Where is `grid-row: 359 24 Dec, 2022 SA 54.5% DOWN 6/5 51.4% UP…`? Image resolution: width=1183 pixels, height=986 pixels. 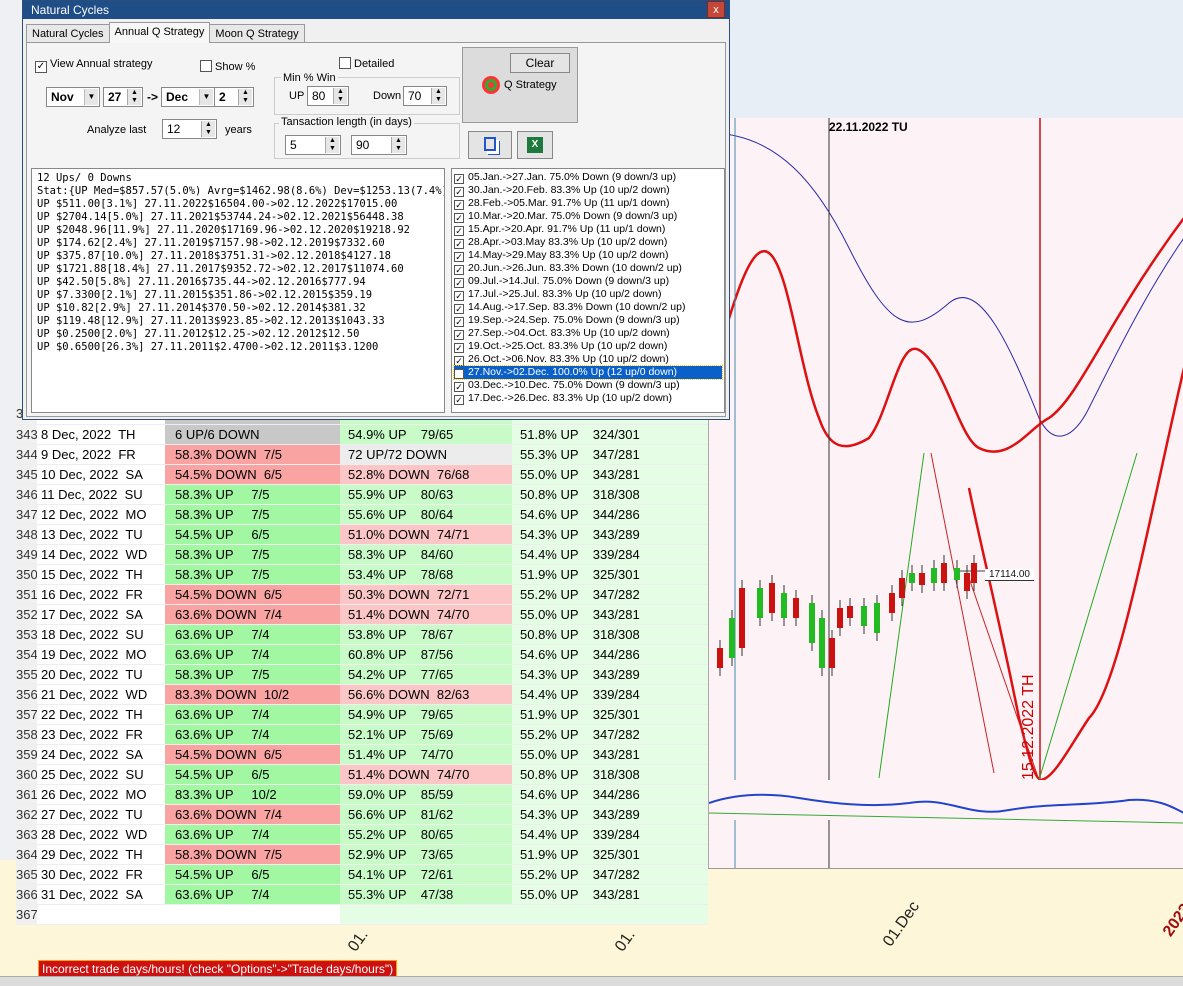 grid-row: 359 24 Dec, 2022 SA 54.5% DOWN 6/5 51.4% UP… is located at coordinates (362, 754).